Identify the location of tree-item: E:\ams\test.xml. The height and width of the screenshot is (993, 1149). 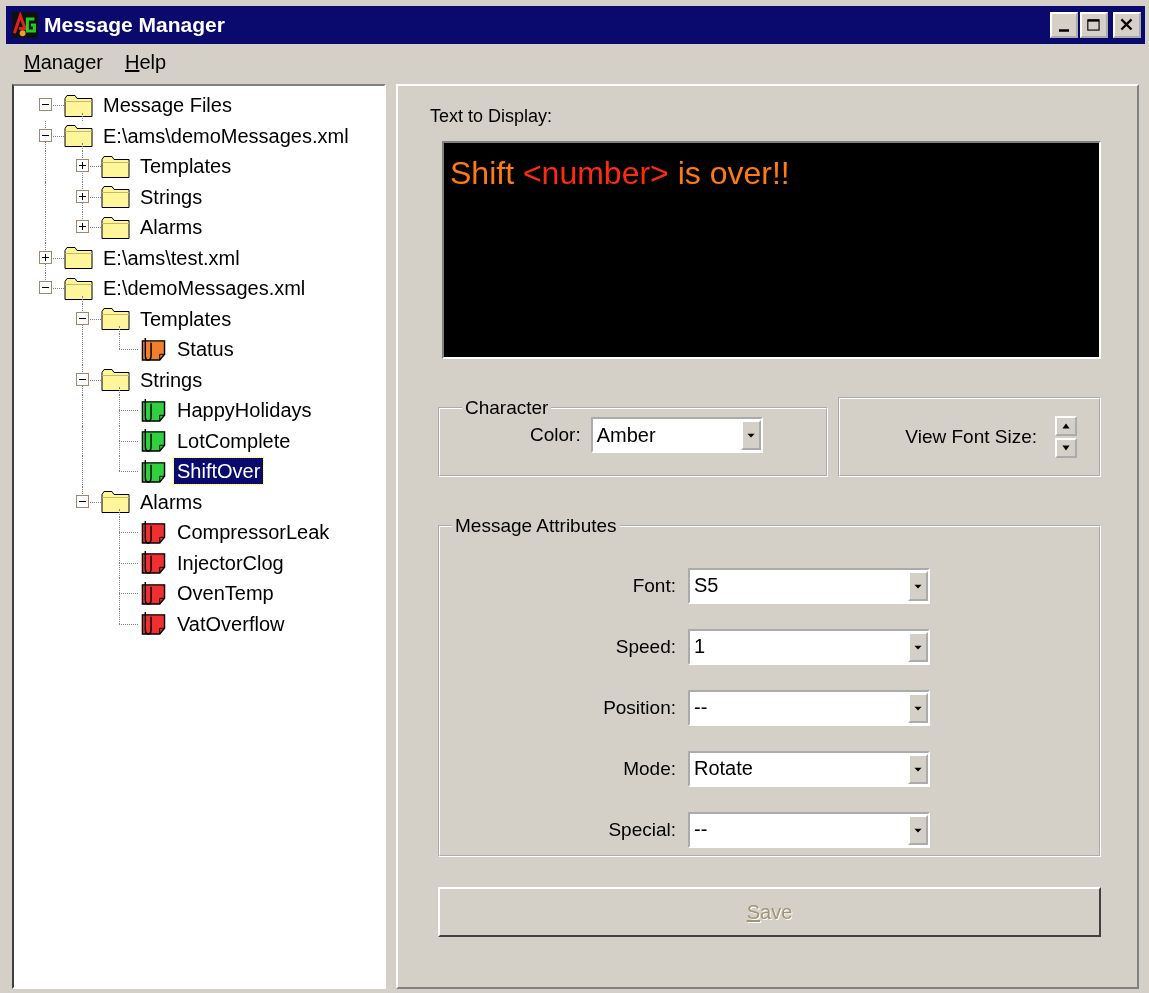
(171, 257).